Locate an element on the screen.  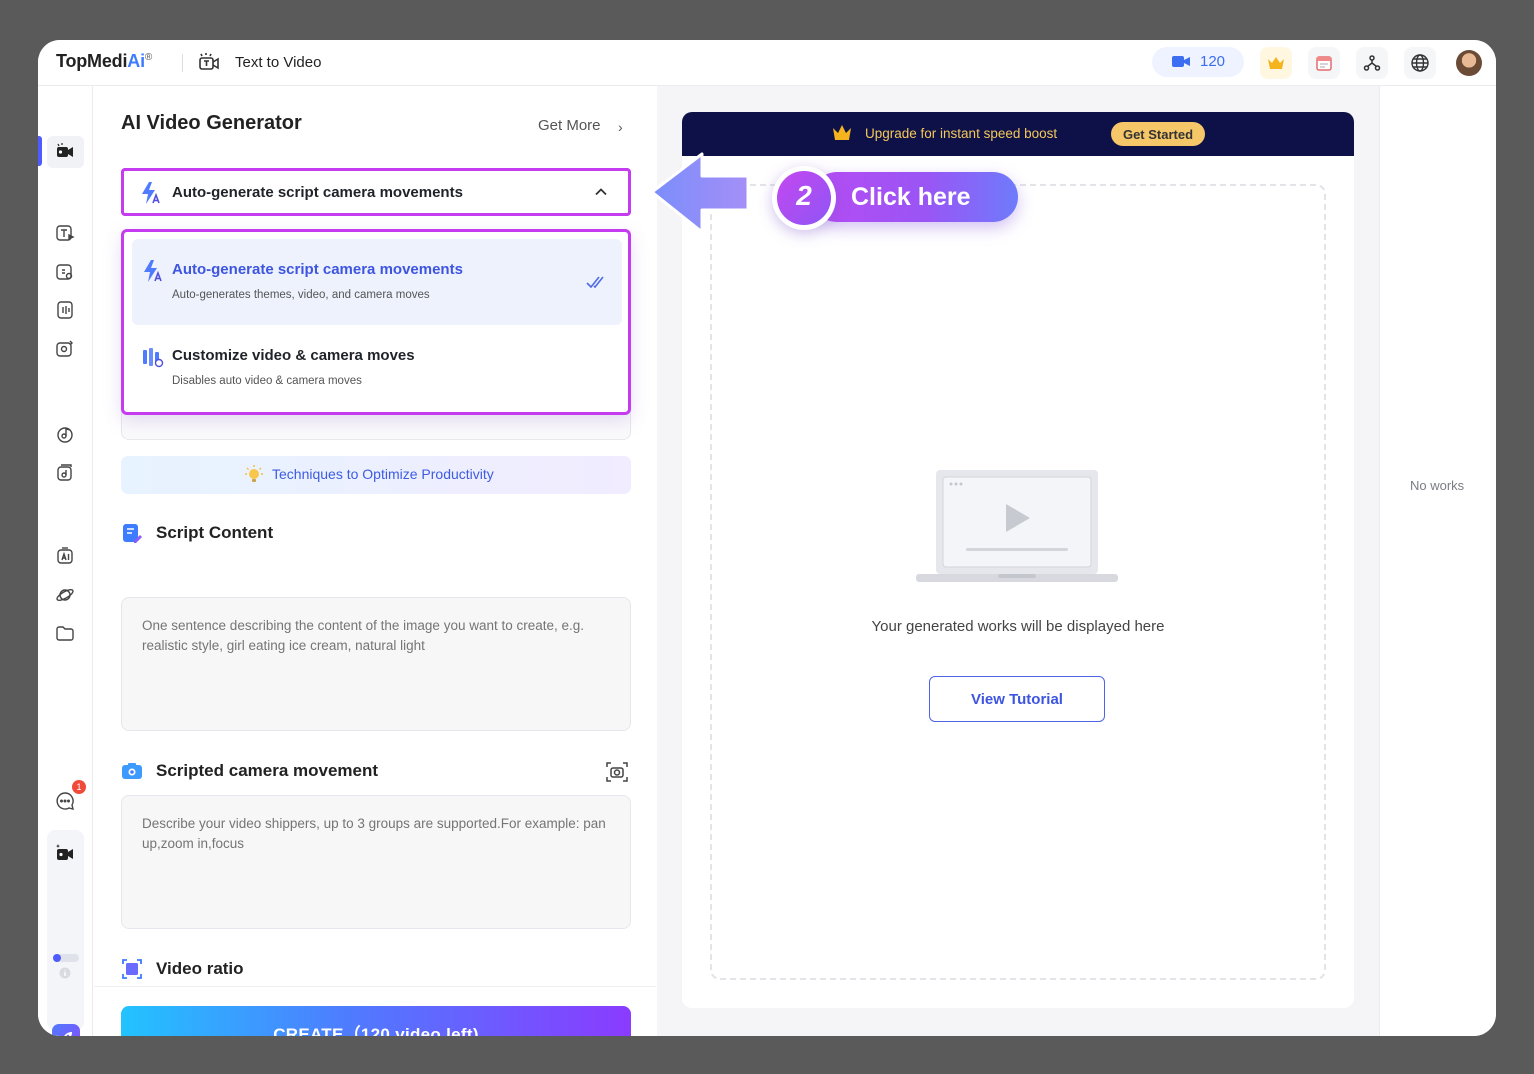
notification-badge: 1 is located at coordinates (79, 787).